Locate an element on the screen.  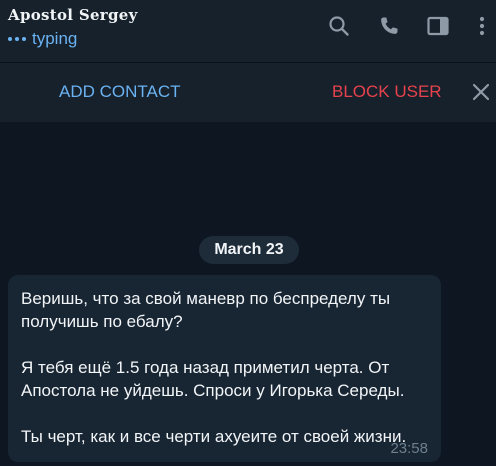
block-user-button: BLOCK USER is located at coordinates (387, 92).